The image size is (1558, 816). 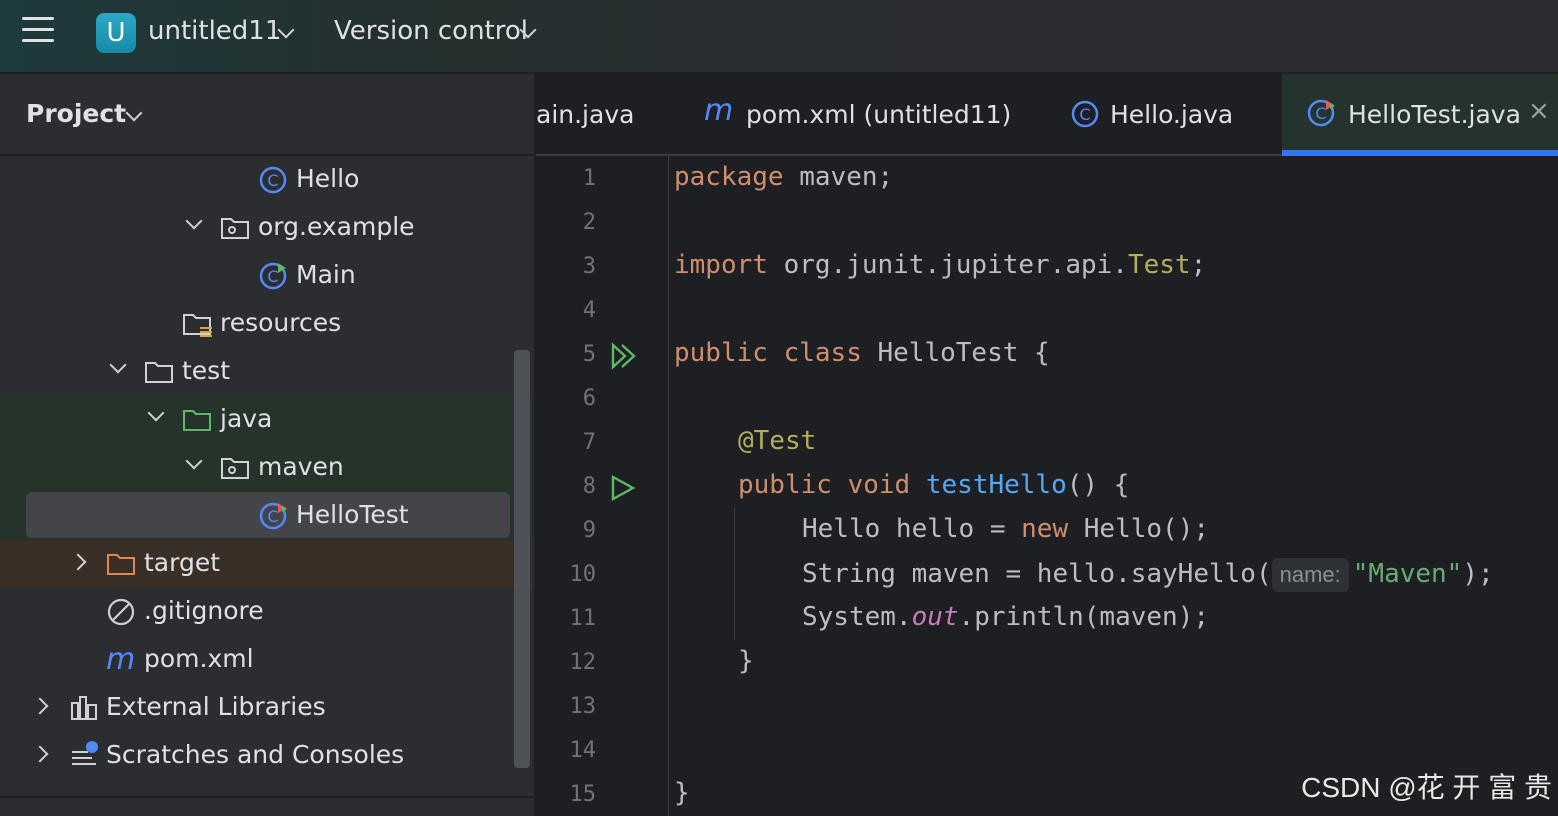 What do you see at coordinates (583, 750) in the screenshot?
I see `line-number: 14` at bounding box center [583, 750].